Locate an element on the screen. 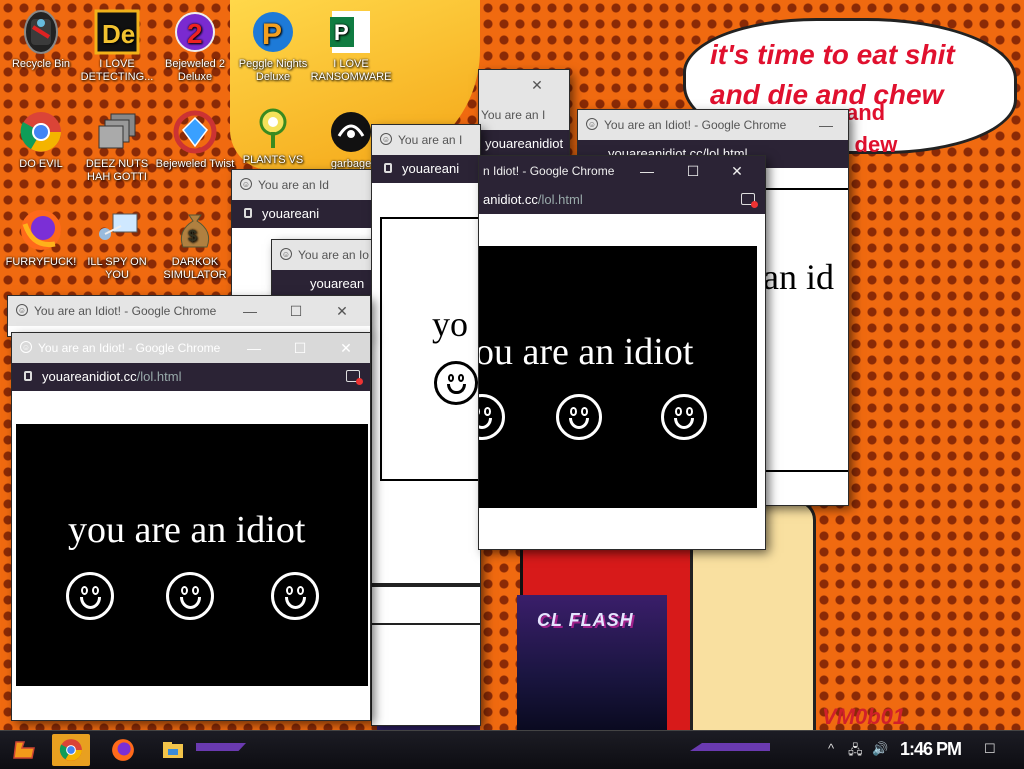  start-button is located at coordinates (25, 750).